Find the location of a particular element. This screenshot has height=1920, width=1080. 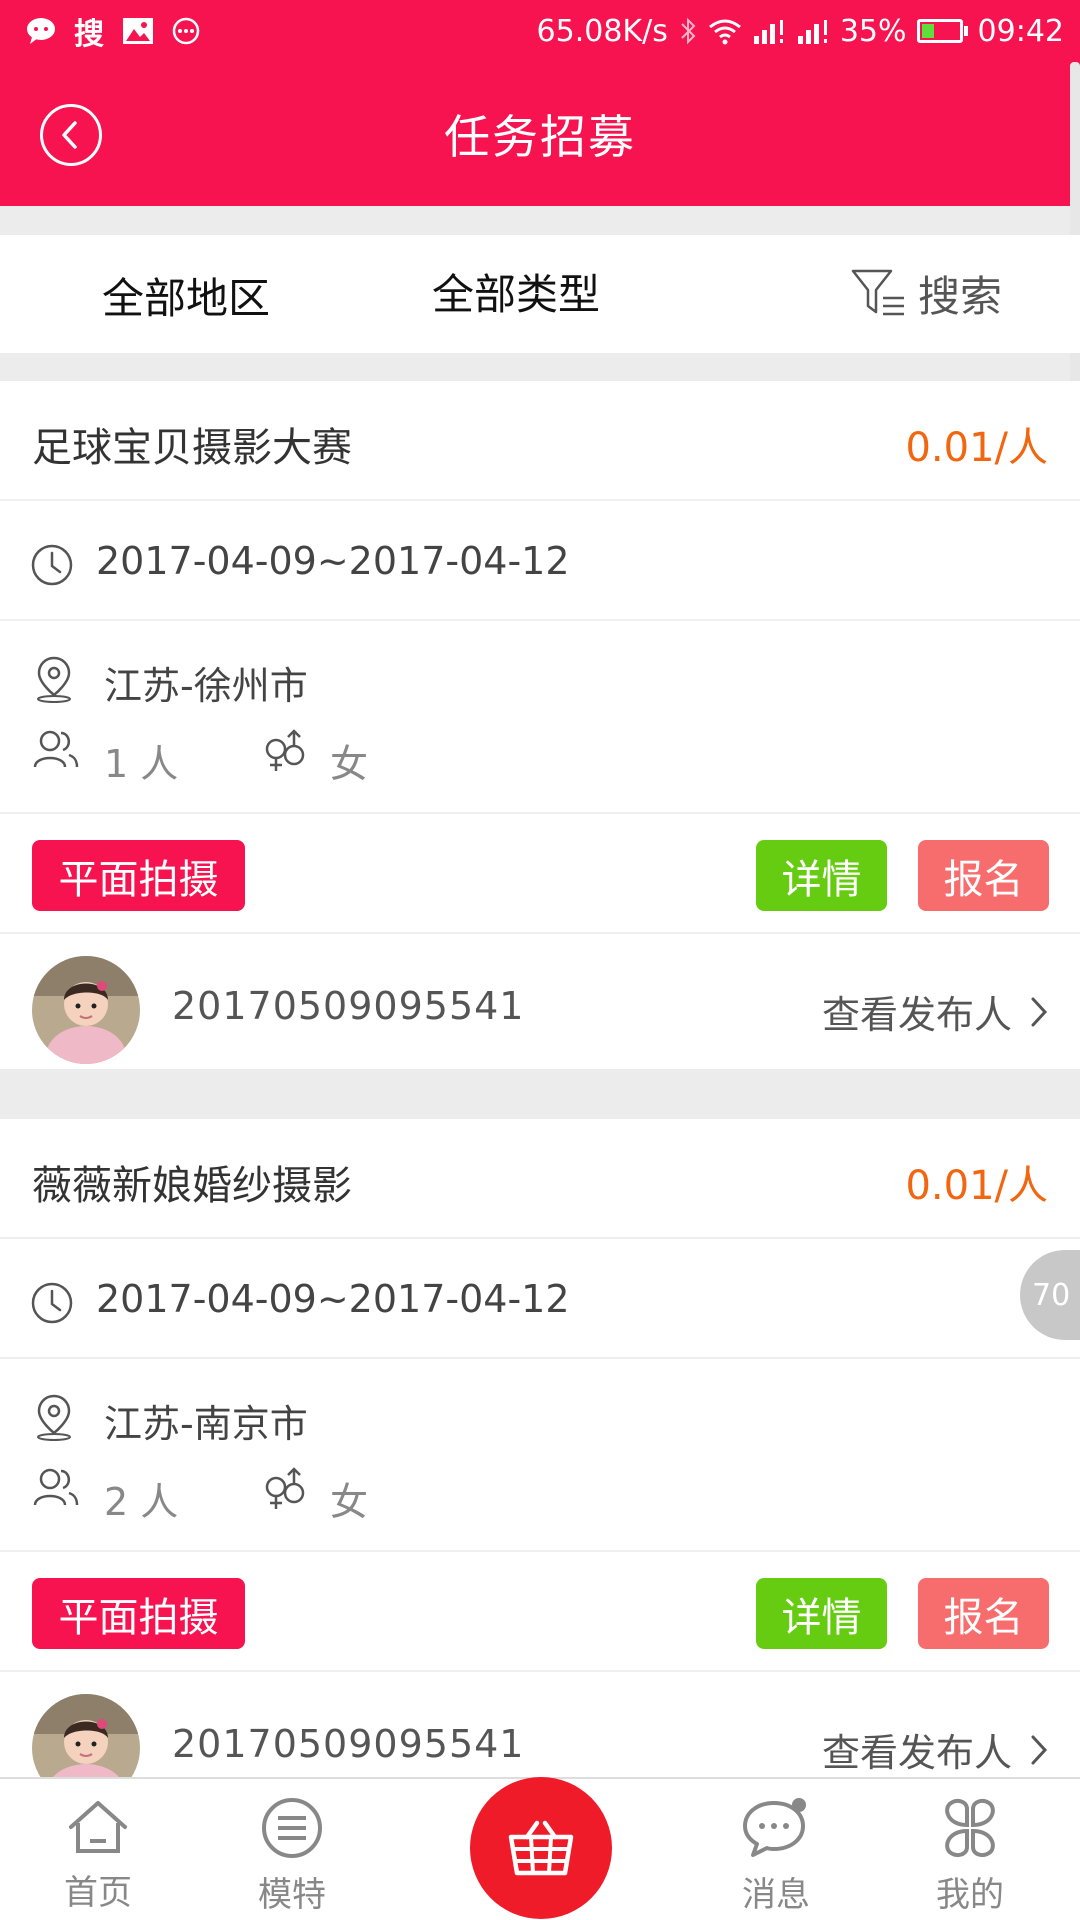

status-bar: 搜 65.08K/s 35% 09:42 is located at coordinates (540, 31).